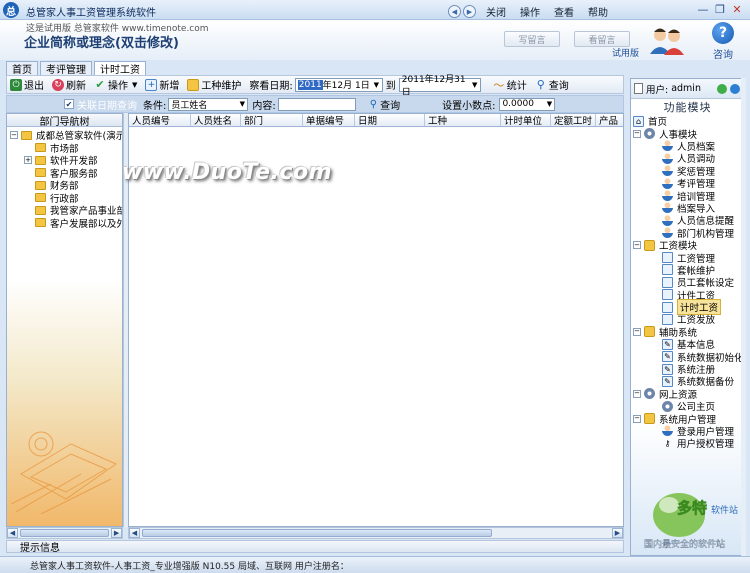 This screenshot has width=750, height=573. Describe the element at coordinates (688, 307) in the screenshot. I see `module-item: 计时工资` at that location.